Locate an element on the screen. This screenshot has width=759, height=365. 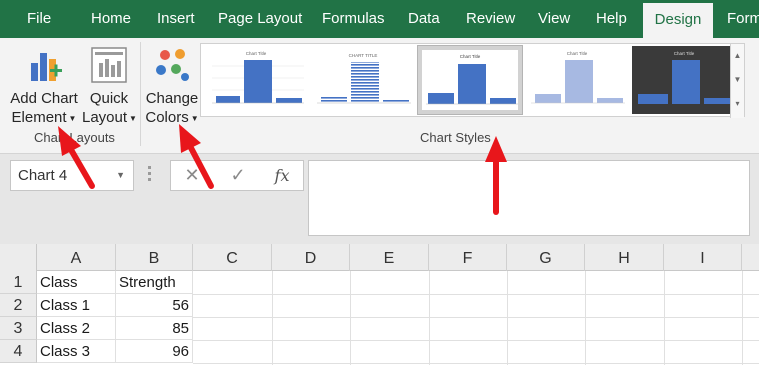
cell-b1: Strength is located at coordinates (154, 282).